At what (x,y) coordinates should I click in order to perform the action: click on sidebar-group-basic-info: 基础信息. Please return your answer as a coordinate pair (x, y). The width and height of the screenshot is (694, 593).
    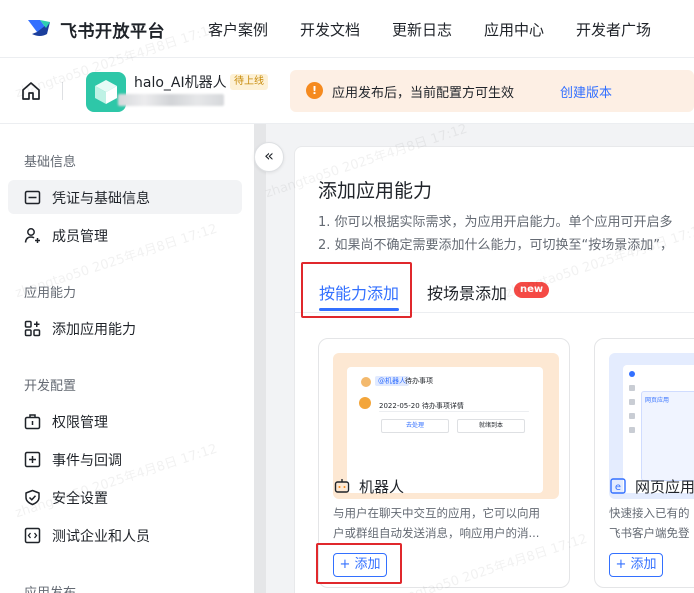
    Looking at the image, I should click on (50, 162).